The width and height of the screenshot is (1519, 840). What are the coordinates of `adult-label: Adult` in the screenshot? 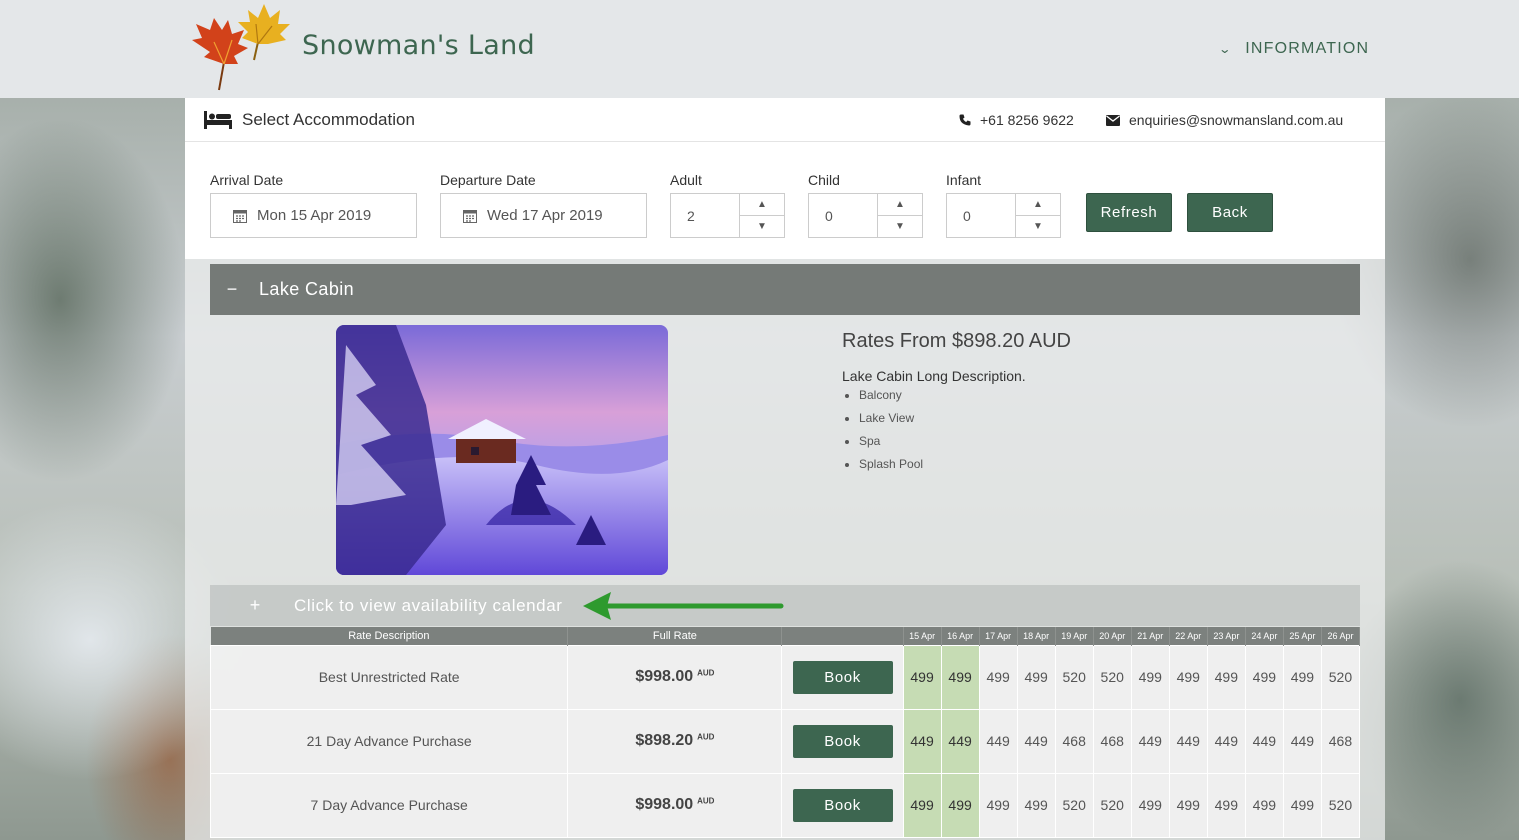 It's located at (686, 180).